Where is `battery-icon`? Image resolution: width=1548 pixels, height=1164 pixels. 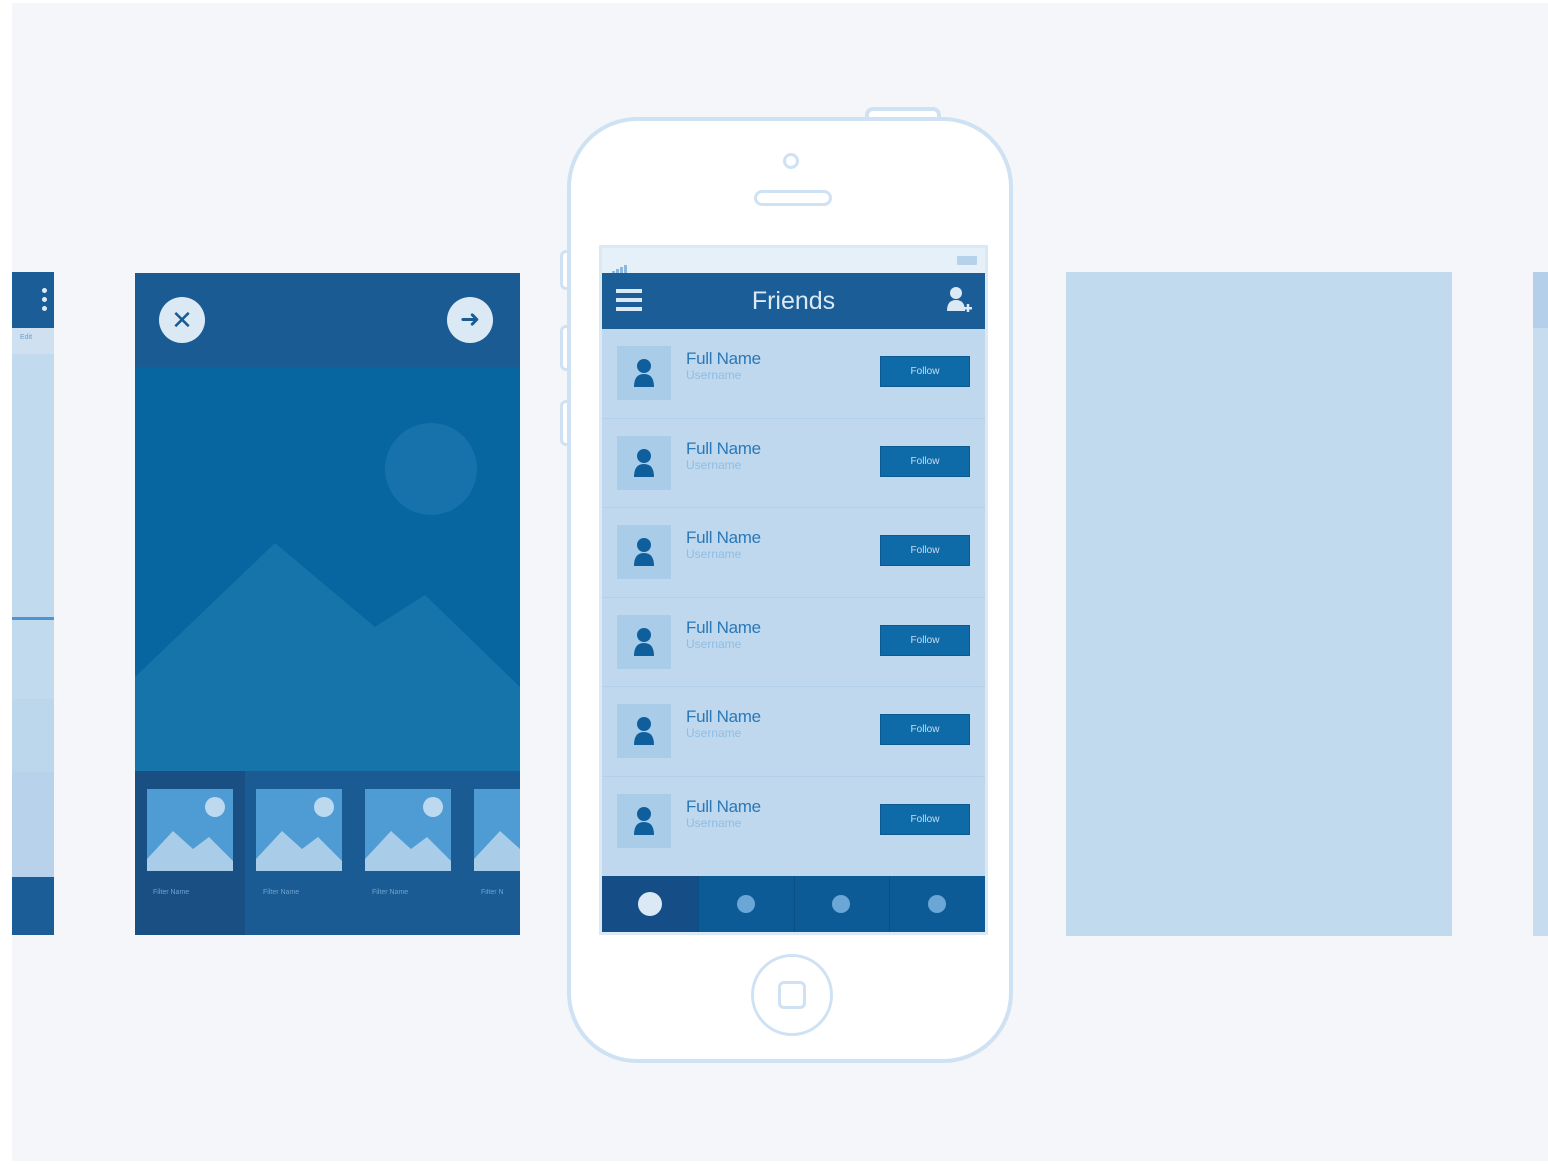
battery-icon is located at coordinates (967, 260).